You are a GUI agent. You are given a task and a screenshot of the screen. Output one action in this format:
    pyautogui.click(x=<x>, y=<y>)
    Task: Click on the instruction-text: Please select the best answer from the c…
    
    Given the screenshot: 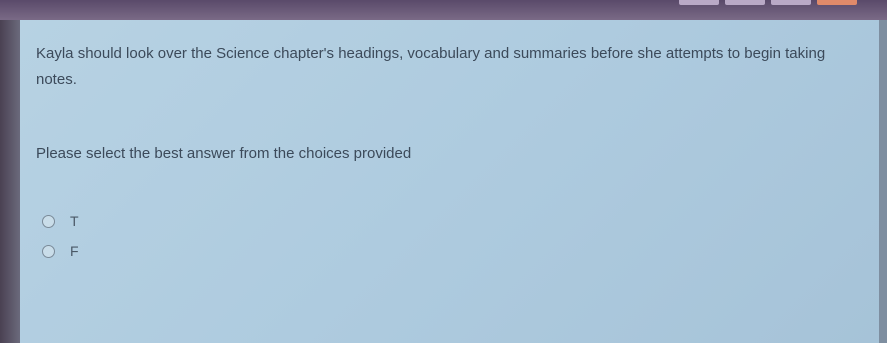 What is the action you would take?
    pyautogui.click(x=224, y=153)
    